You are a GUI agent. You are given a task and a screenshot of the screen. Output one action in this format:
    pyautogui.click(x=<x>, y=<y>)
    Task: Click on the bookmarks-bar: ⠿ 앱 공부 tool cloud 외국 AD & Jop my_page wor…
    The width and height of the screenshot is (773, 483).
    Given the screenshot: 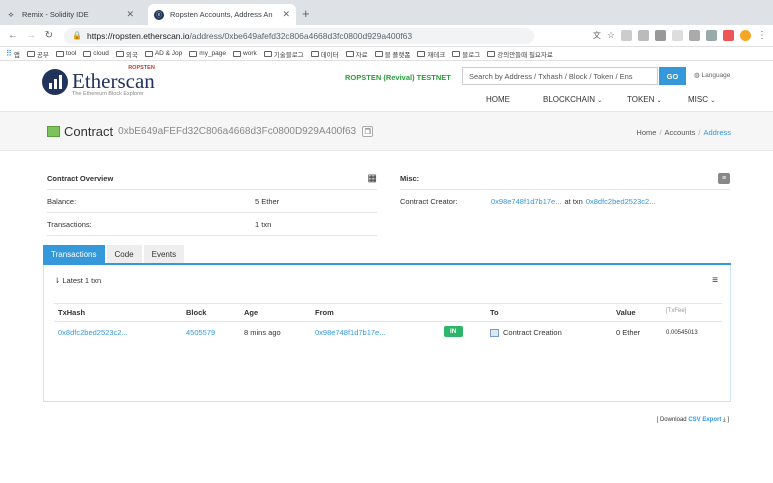 What is the action you would take?
    pyautogui.click(x=386, y=54)
    